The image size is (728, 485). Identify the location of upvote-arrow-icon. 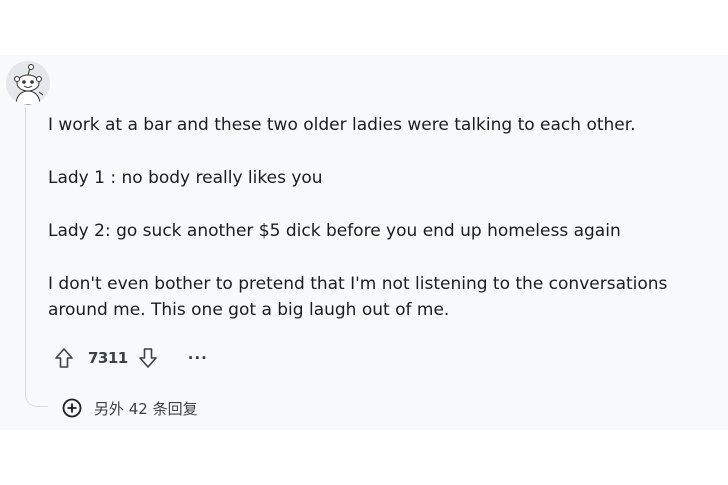
(64, 358).